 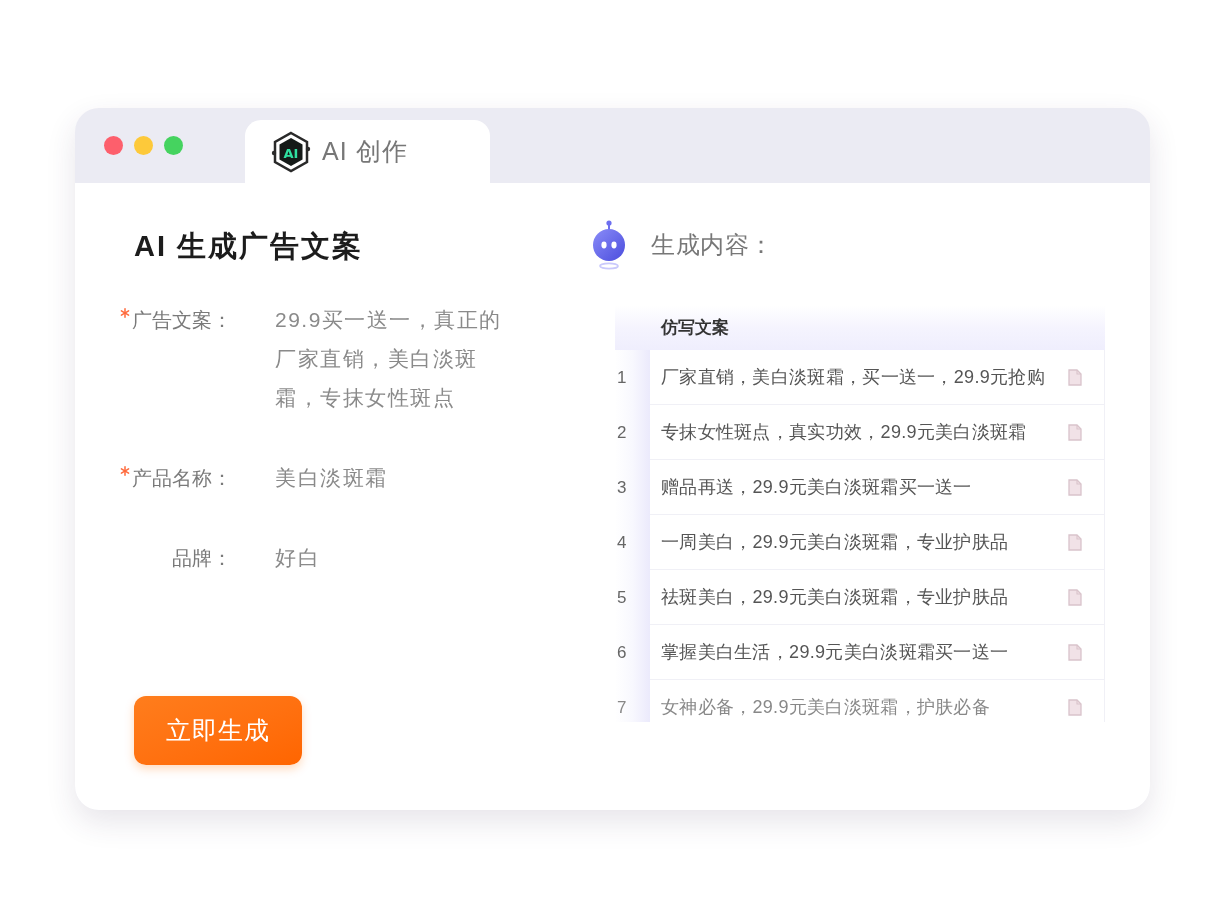 What do you see at coordinates (622, 707) in the screenshot?
I see `row-number: 7` at bounding box center [622, 707].